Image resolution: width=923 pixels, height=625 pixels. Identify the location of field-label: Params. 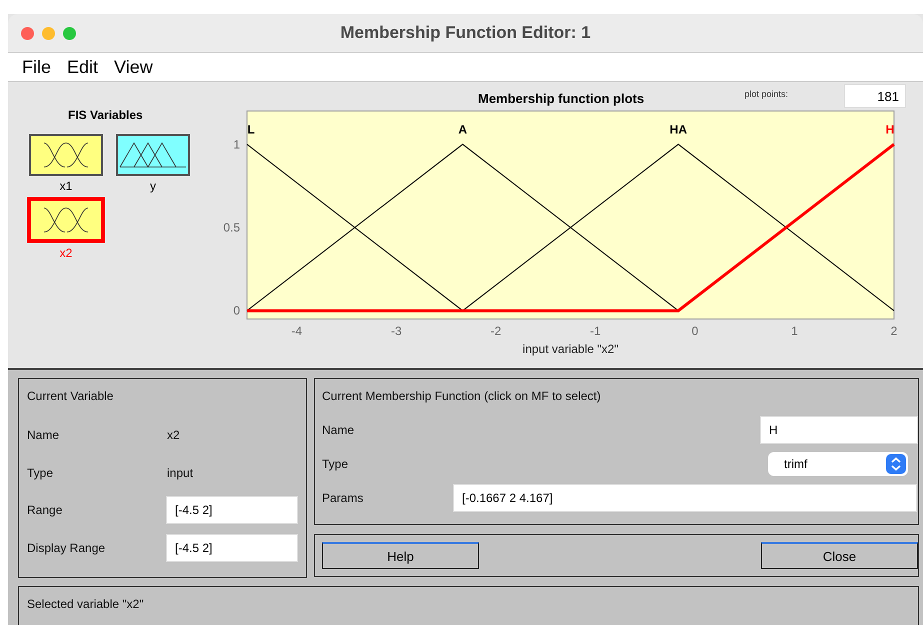
(343, 498).